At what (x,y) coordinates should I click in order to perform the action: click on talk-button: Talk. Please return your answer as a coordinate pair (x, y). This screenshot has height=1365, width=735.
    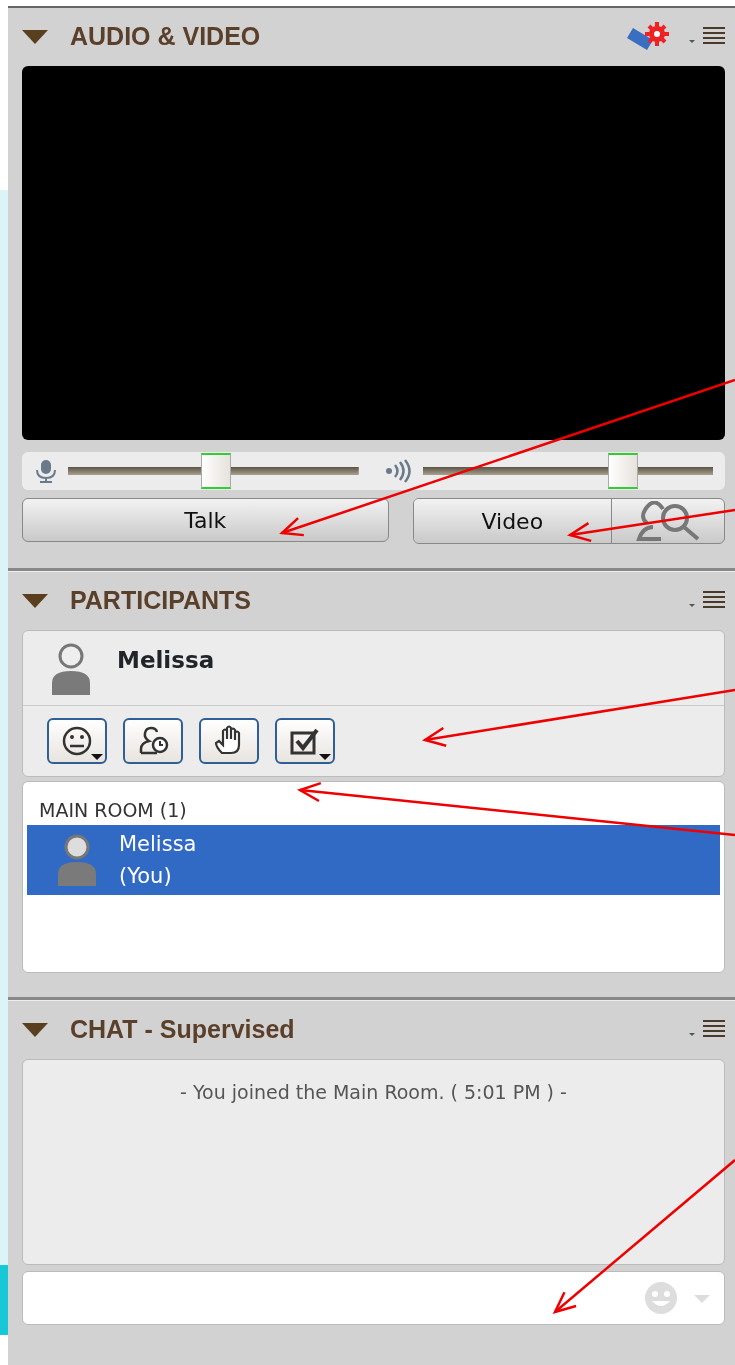
    Looking at the image, I should click on (205, 520).